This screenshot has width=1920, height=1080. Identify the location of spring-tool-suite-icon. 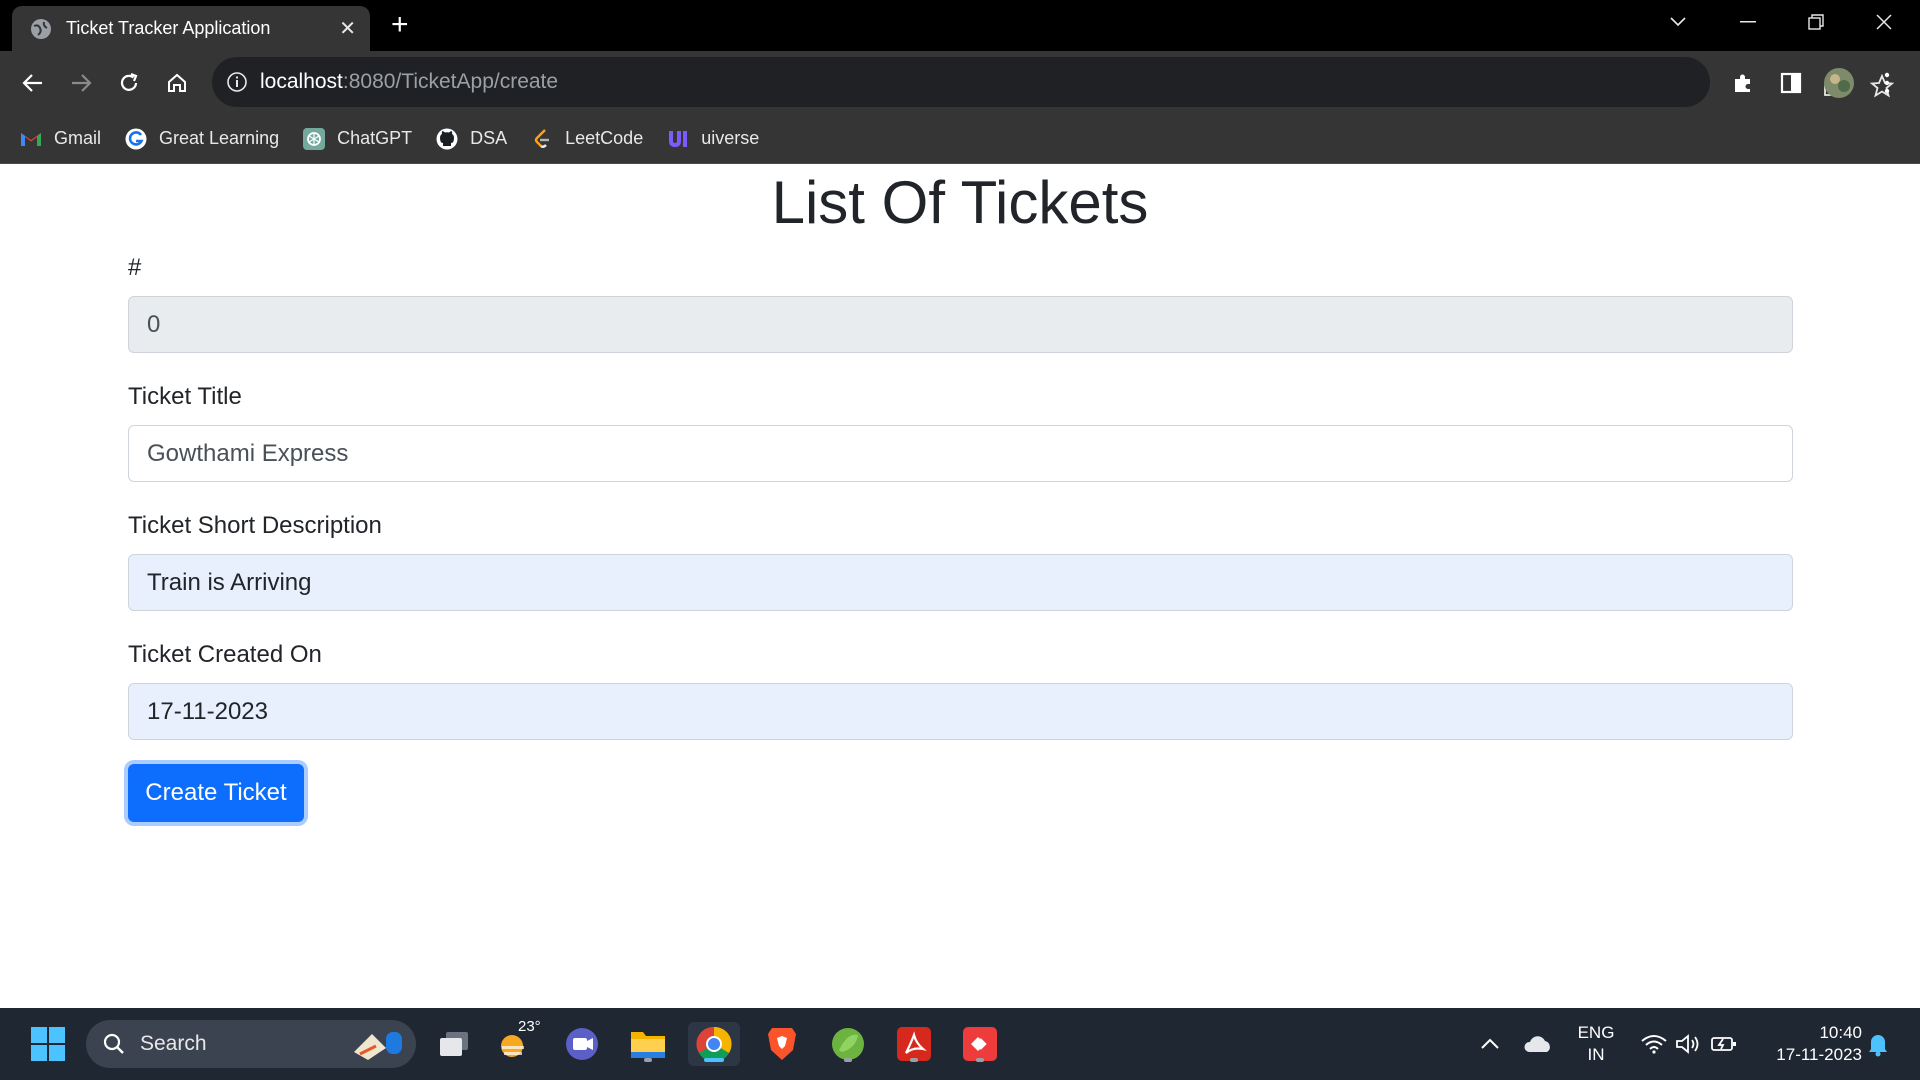
(848, 1044).